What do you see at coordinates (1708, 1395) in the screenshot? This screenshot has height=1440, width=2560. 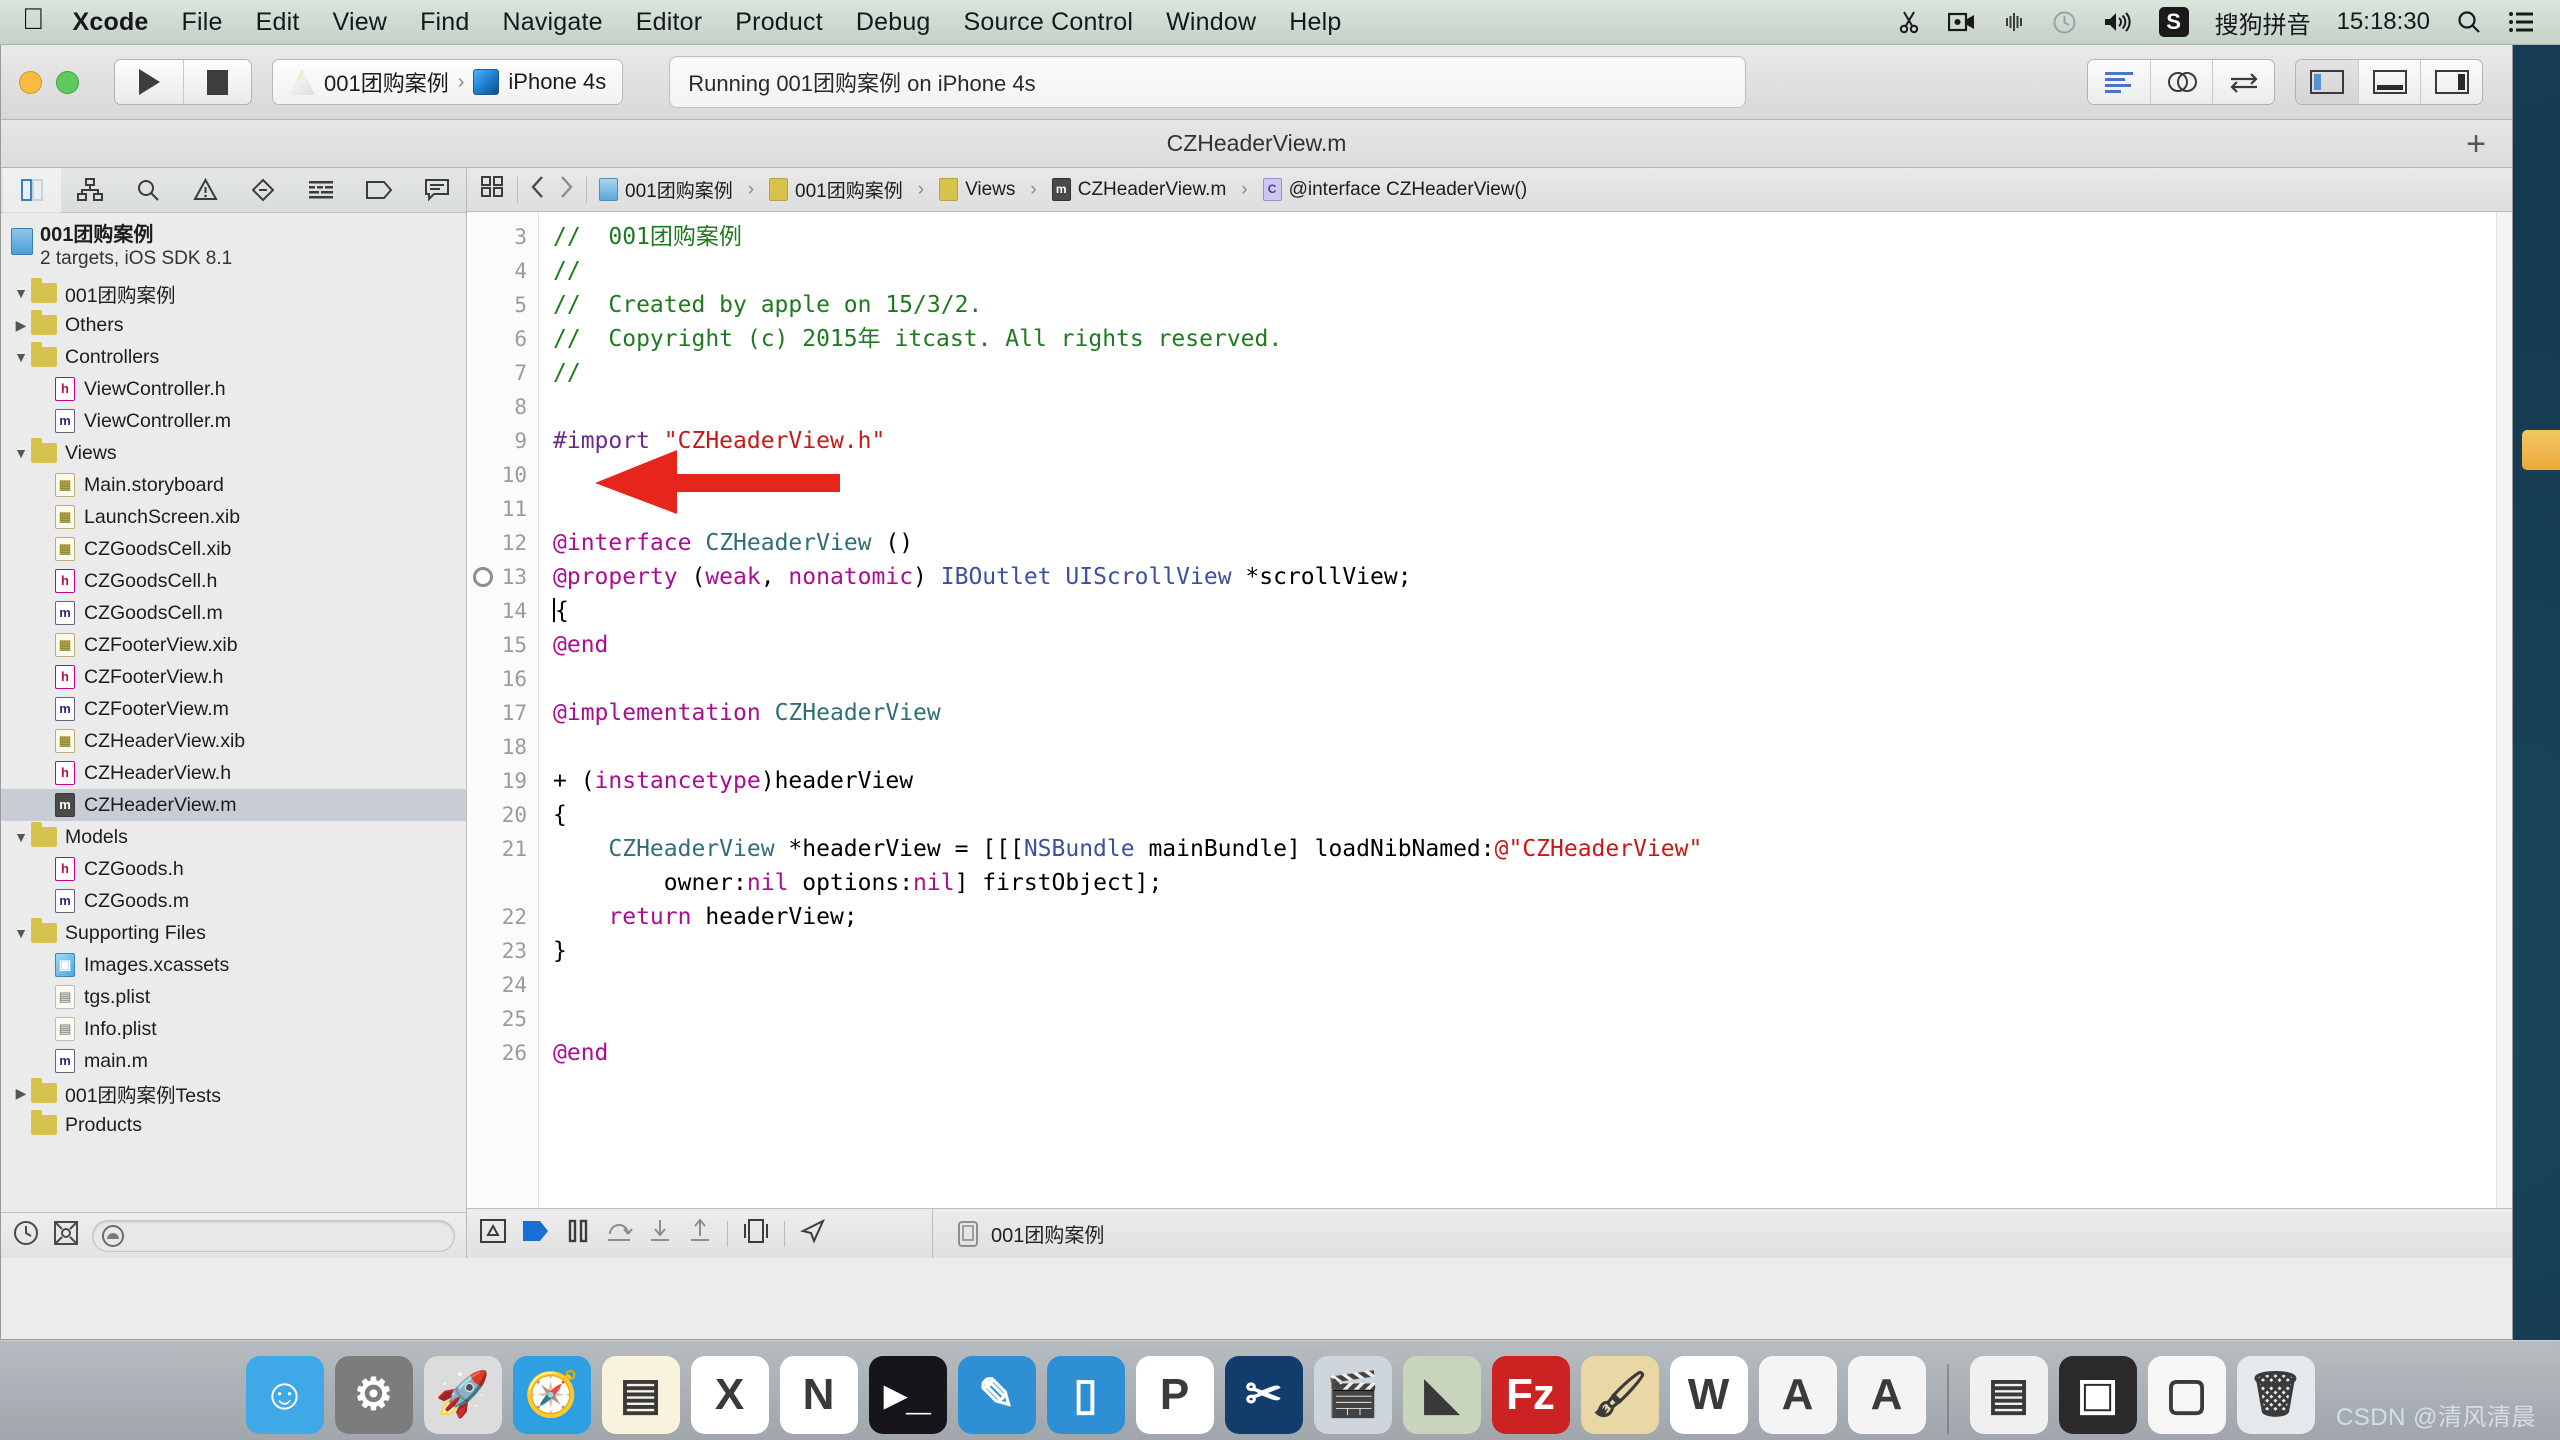 I see `dock-icon-microsoft-word: W` at bounding box center [1708, 1395].